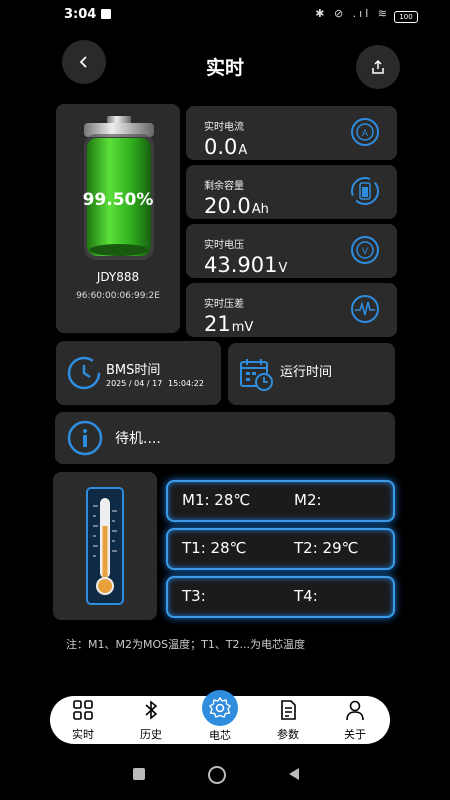 This screenshot has height=800, width=450. I want to click on bms-date: 2025 / 04 / 17, so click(134, 383).